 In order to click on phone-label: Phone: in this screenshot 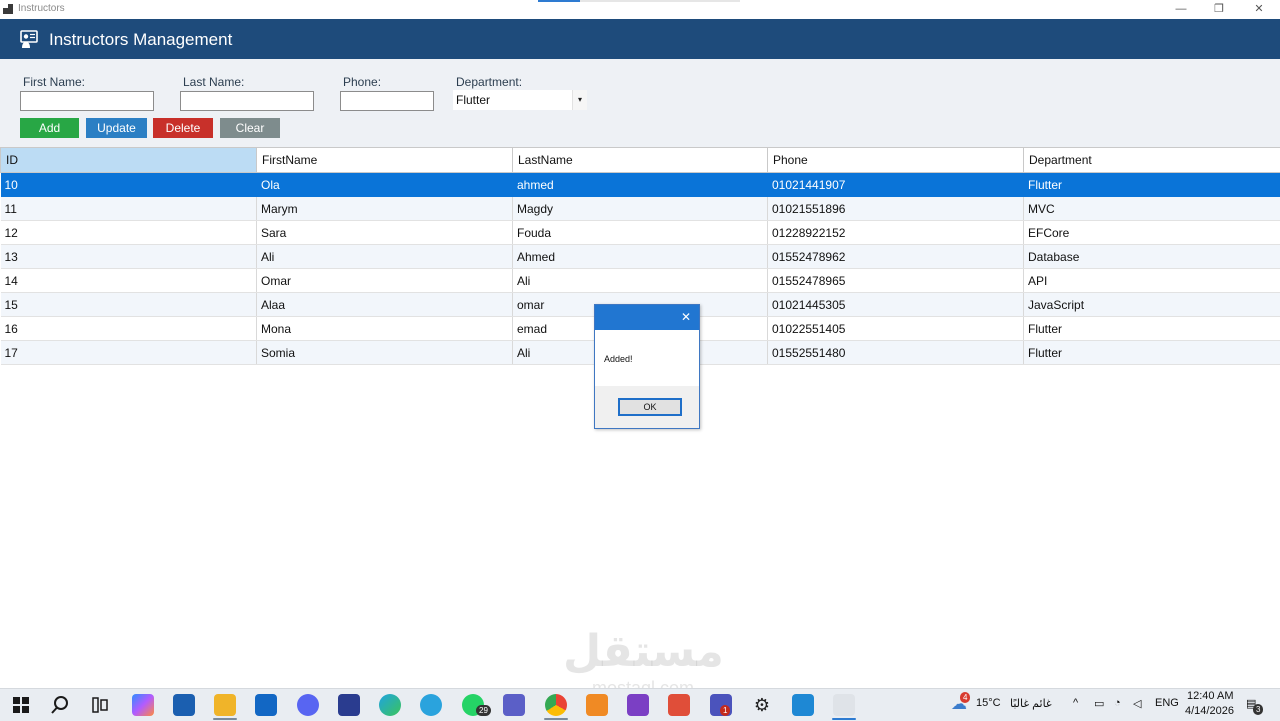, I will do `click(362, 82)`.